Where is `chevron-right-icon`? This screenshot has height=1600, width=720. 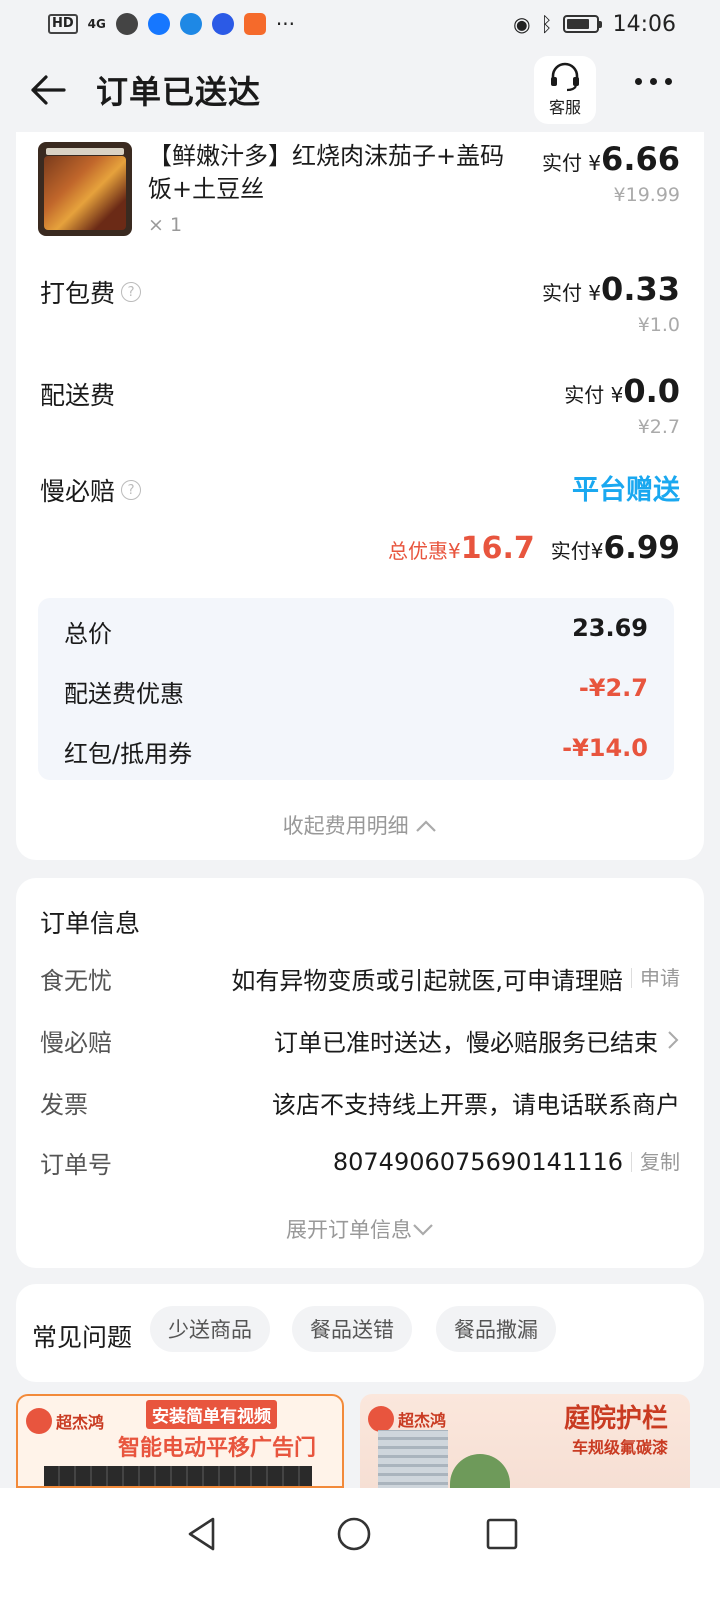 chevron-right-icon is located at coordinates (673, 1040).